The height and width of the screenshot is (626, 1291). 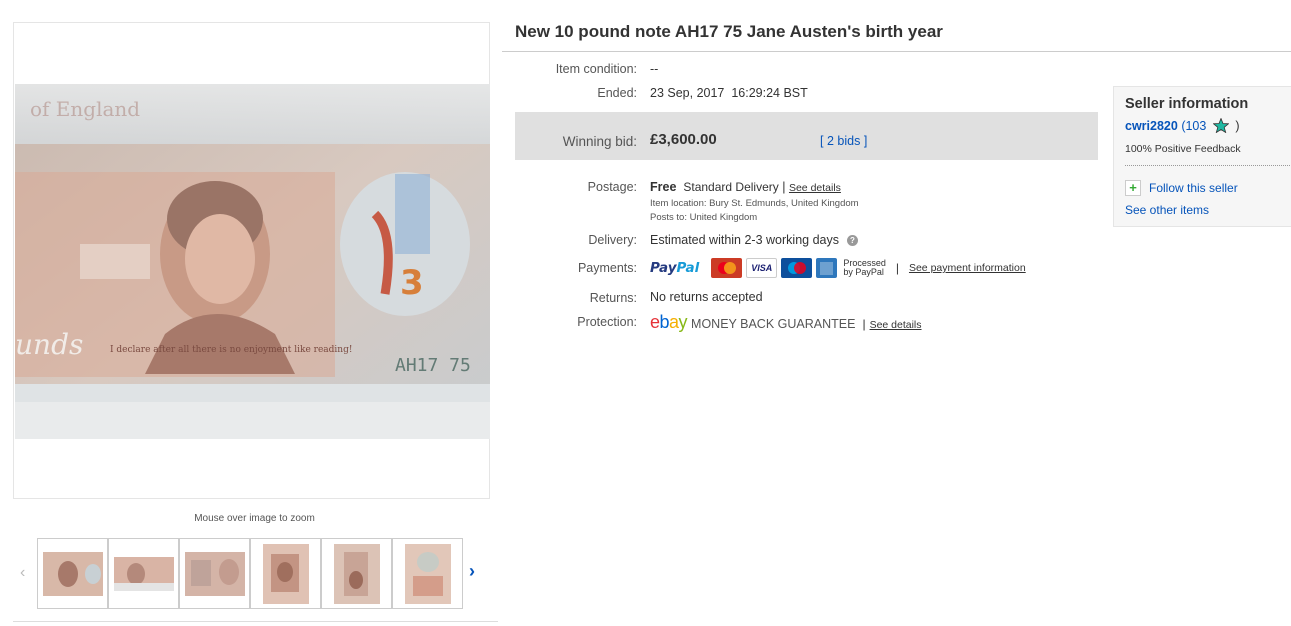 I want to click on seller-info-title: Seller information, so click(x=1187, y=104).